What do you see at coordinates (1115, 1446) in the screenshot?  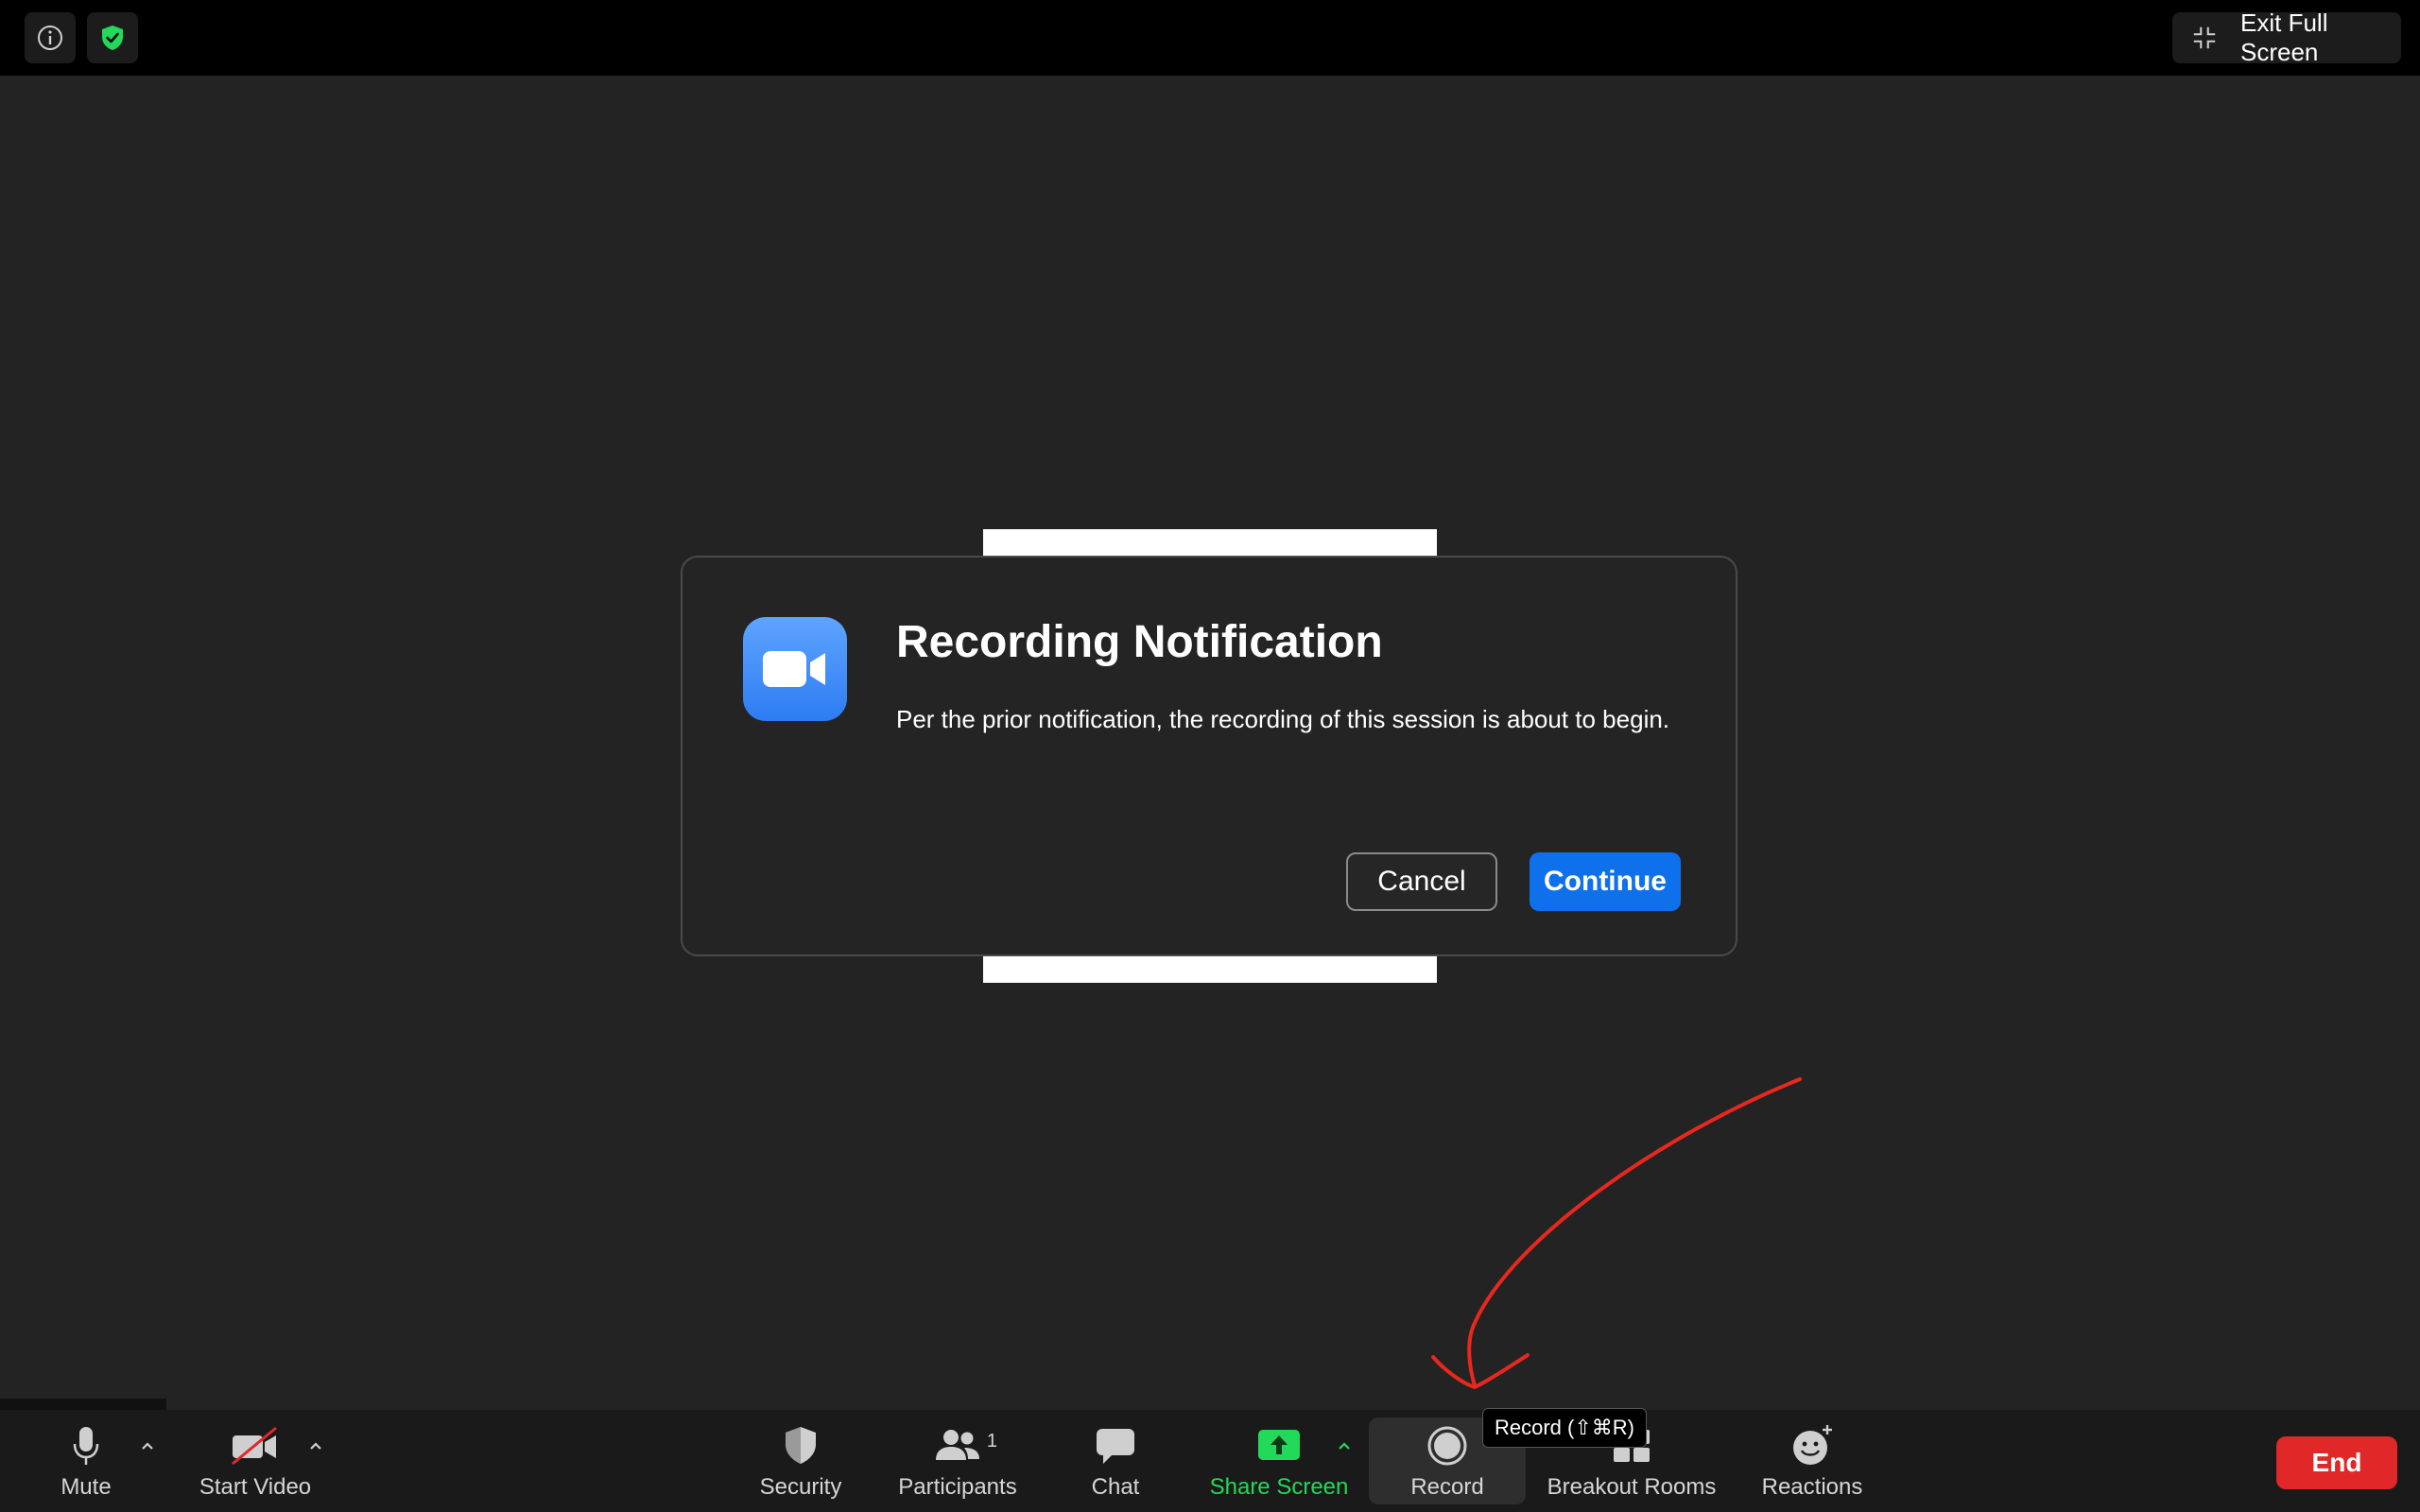 I see `chat-bubble-icon` at bounding box center [1115, 1446].